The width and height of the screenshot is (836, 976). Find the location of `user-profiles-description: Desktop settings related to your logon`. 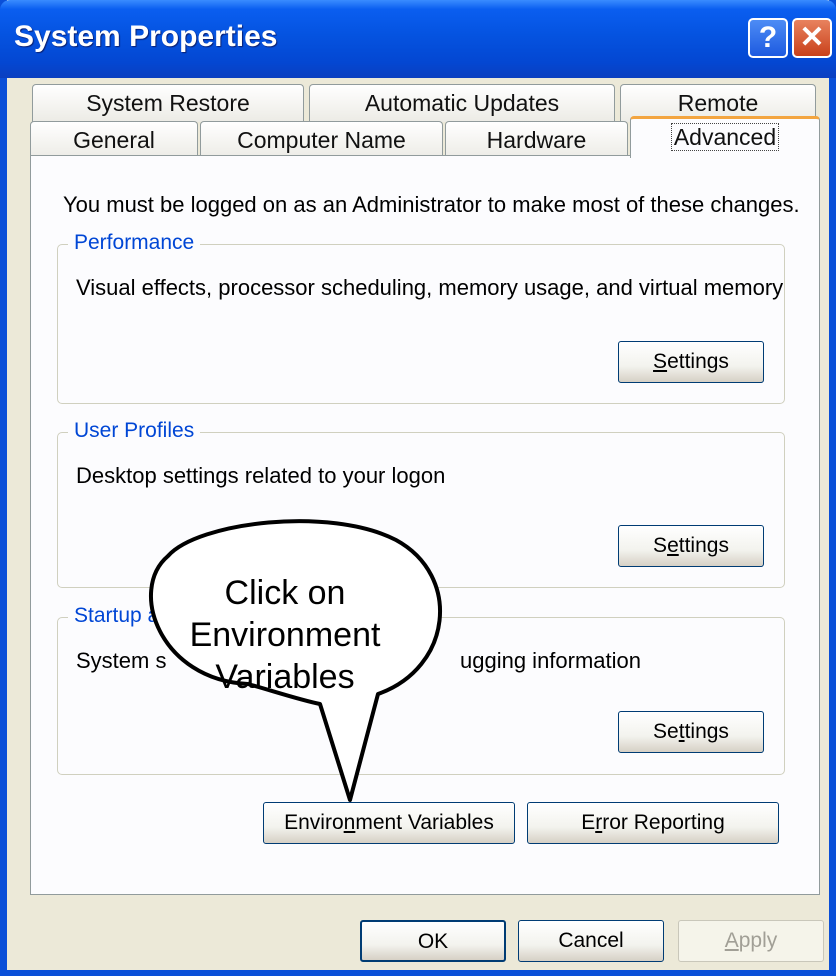

user-profiles-description: Desktop settings related to your logon is located at coordinates (261, 475).